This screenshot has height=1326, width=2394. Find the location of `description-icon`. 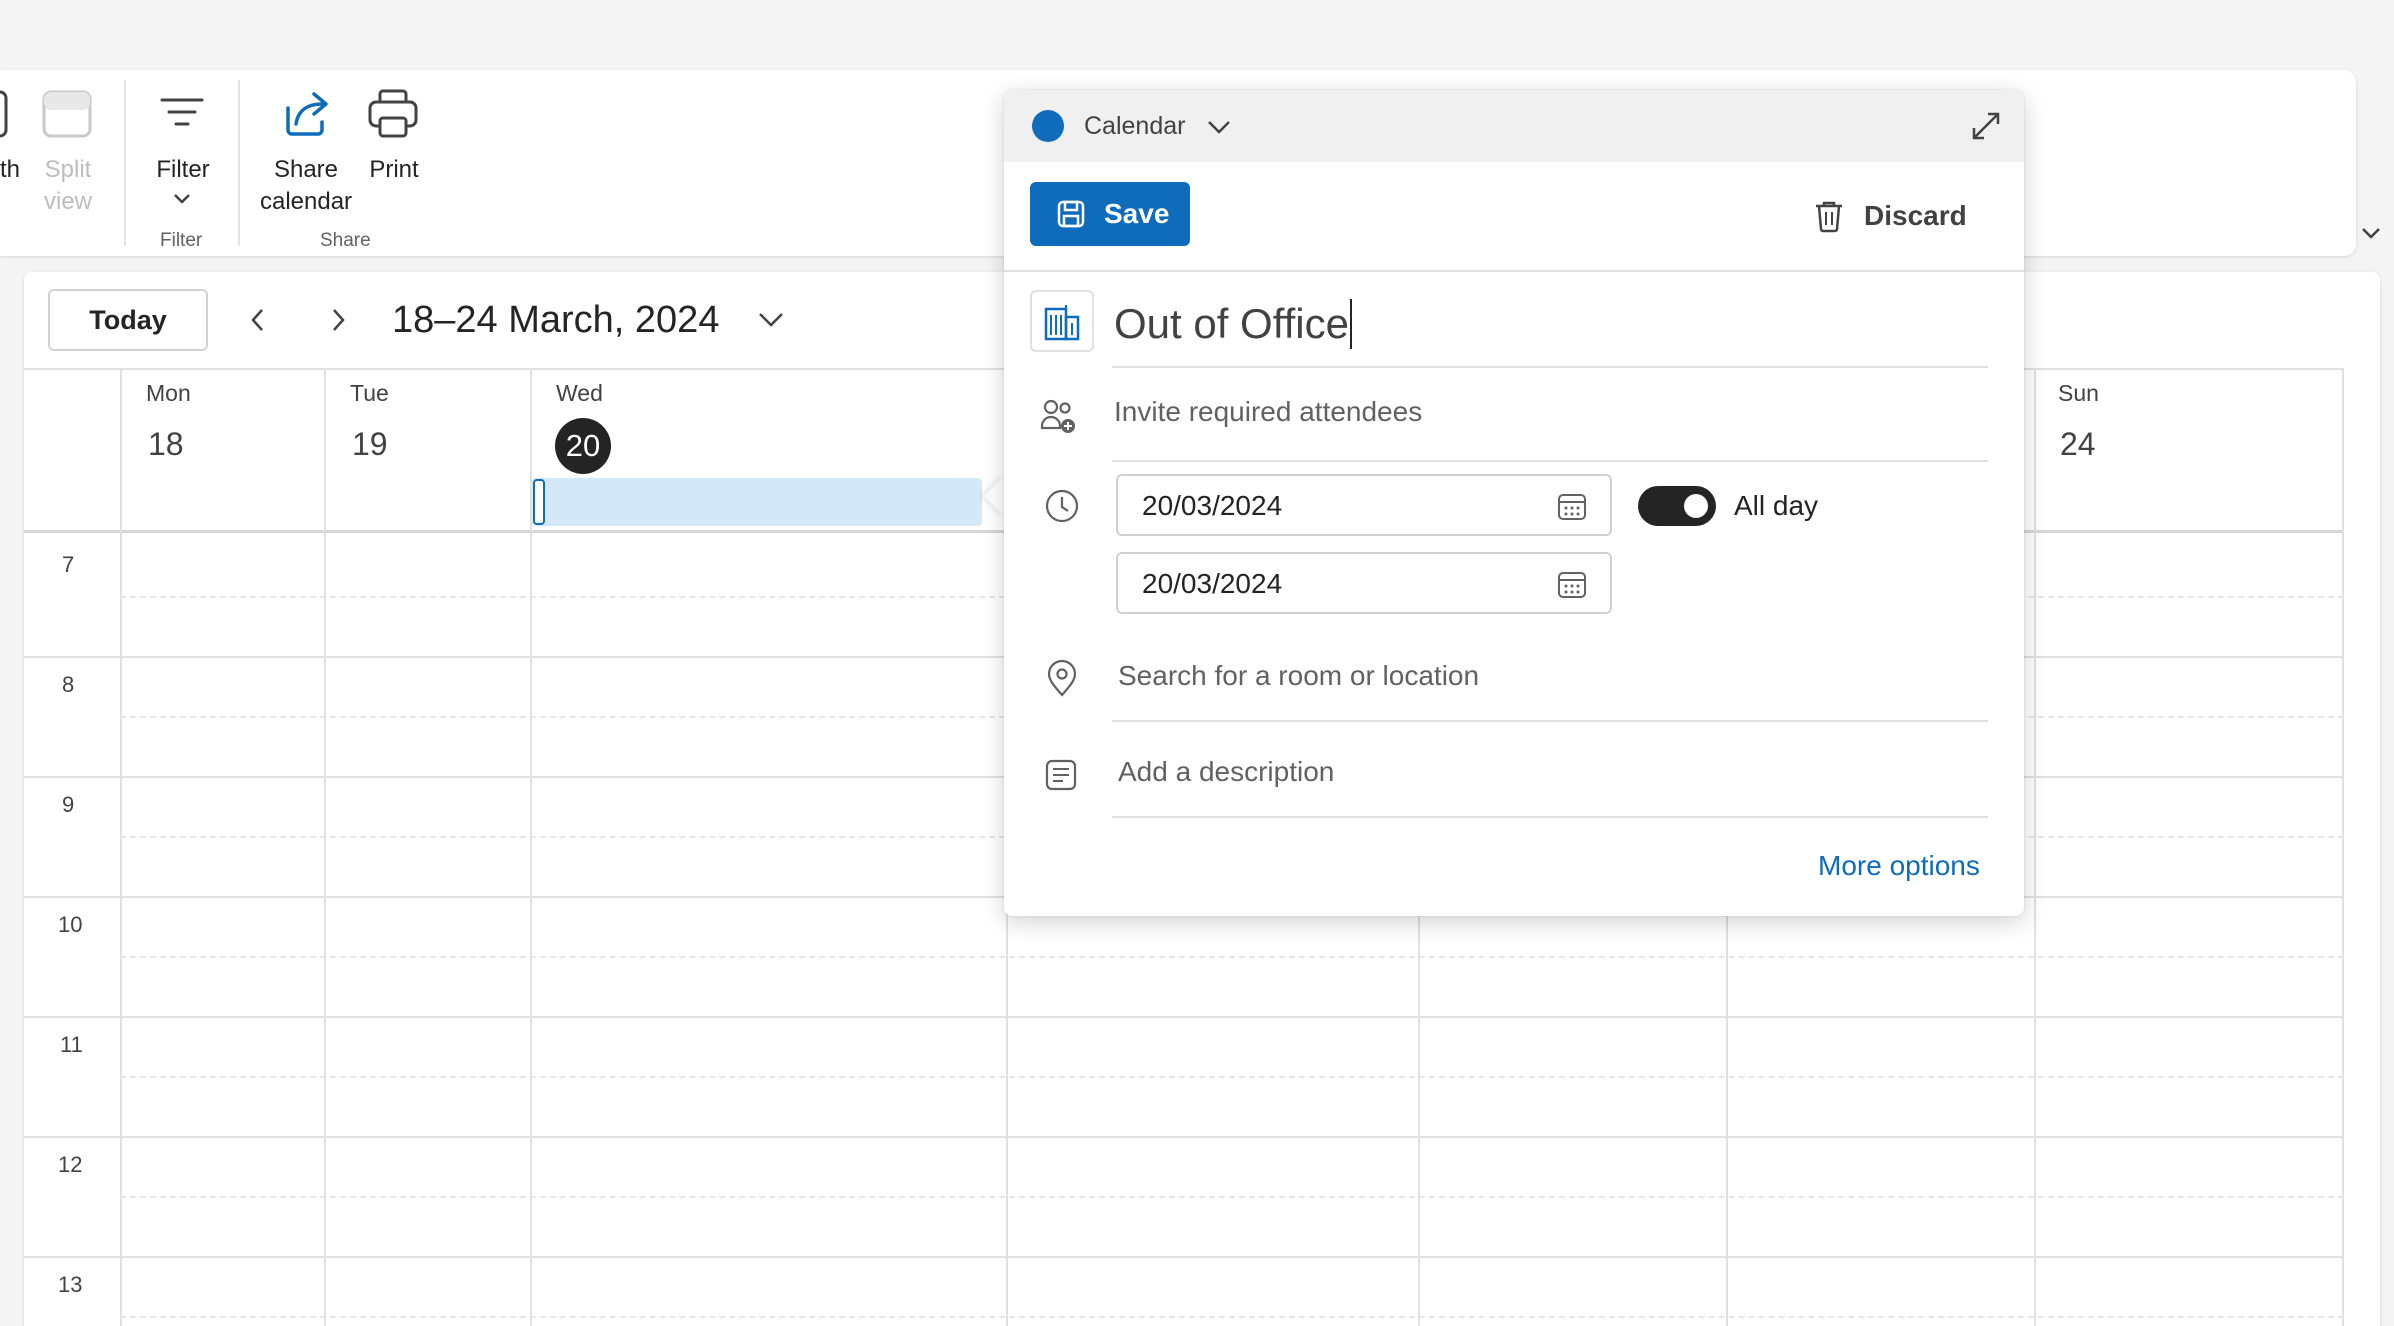

description-icon is located at coordinates (1061, 777).